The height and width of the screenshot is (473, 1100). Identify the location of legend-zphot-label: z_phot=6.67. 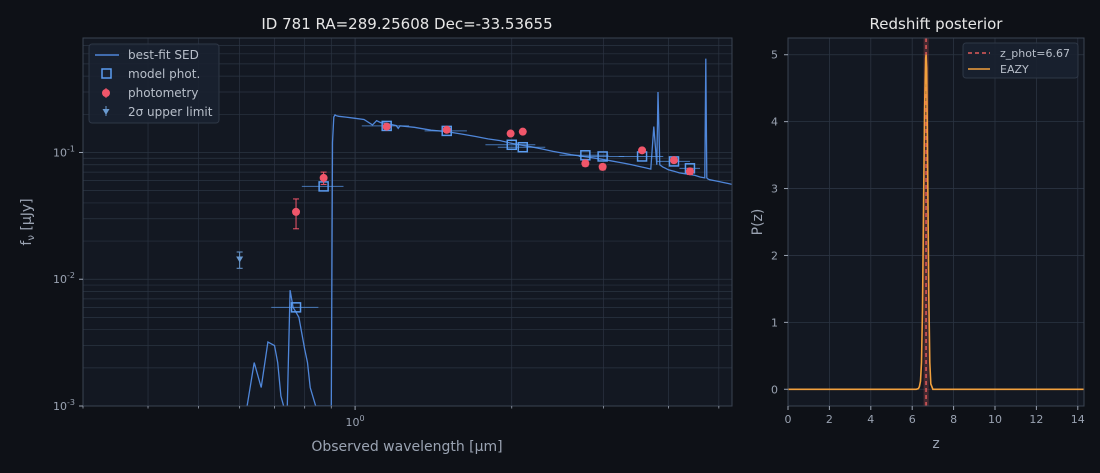
(1035, 53).